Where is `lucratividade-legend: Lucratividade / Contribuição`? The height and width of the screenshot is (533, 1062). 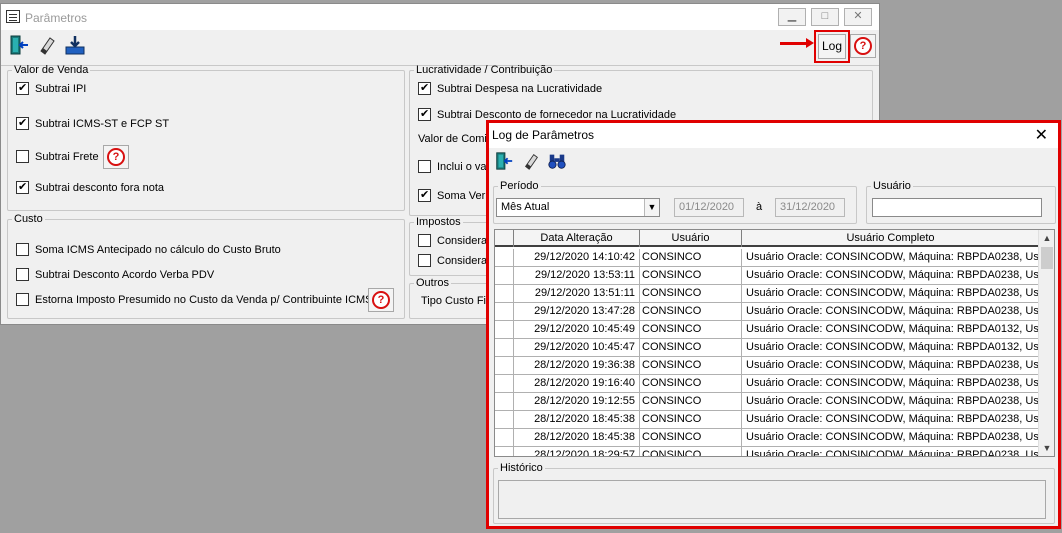 lucratividade-legend: Lucratividade / Contribuição is located at coordinates (484, 70).